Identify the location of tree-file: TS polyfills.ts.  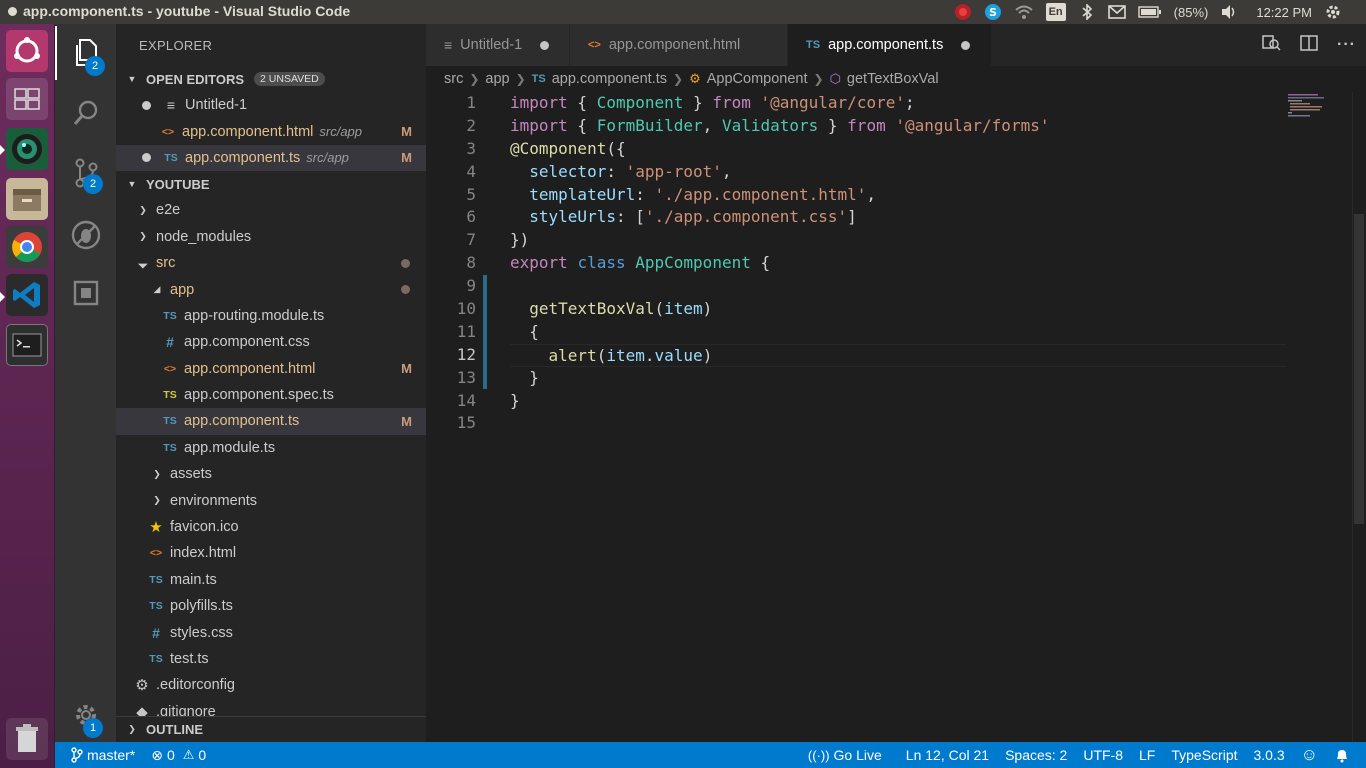
(271, 606).